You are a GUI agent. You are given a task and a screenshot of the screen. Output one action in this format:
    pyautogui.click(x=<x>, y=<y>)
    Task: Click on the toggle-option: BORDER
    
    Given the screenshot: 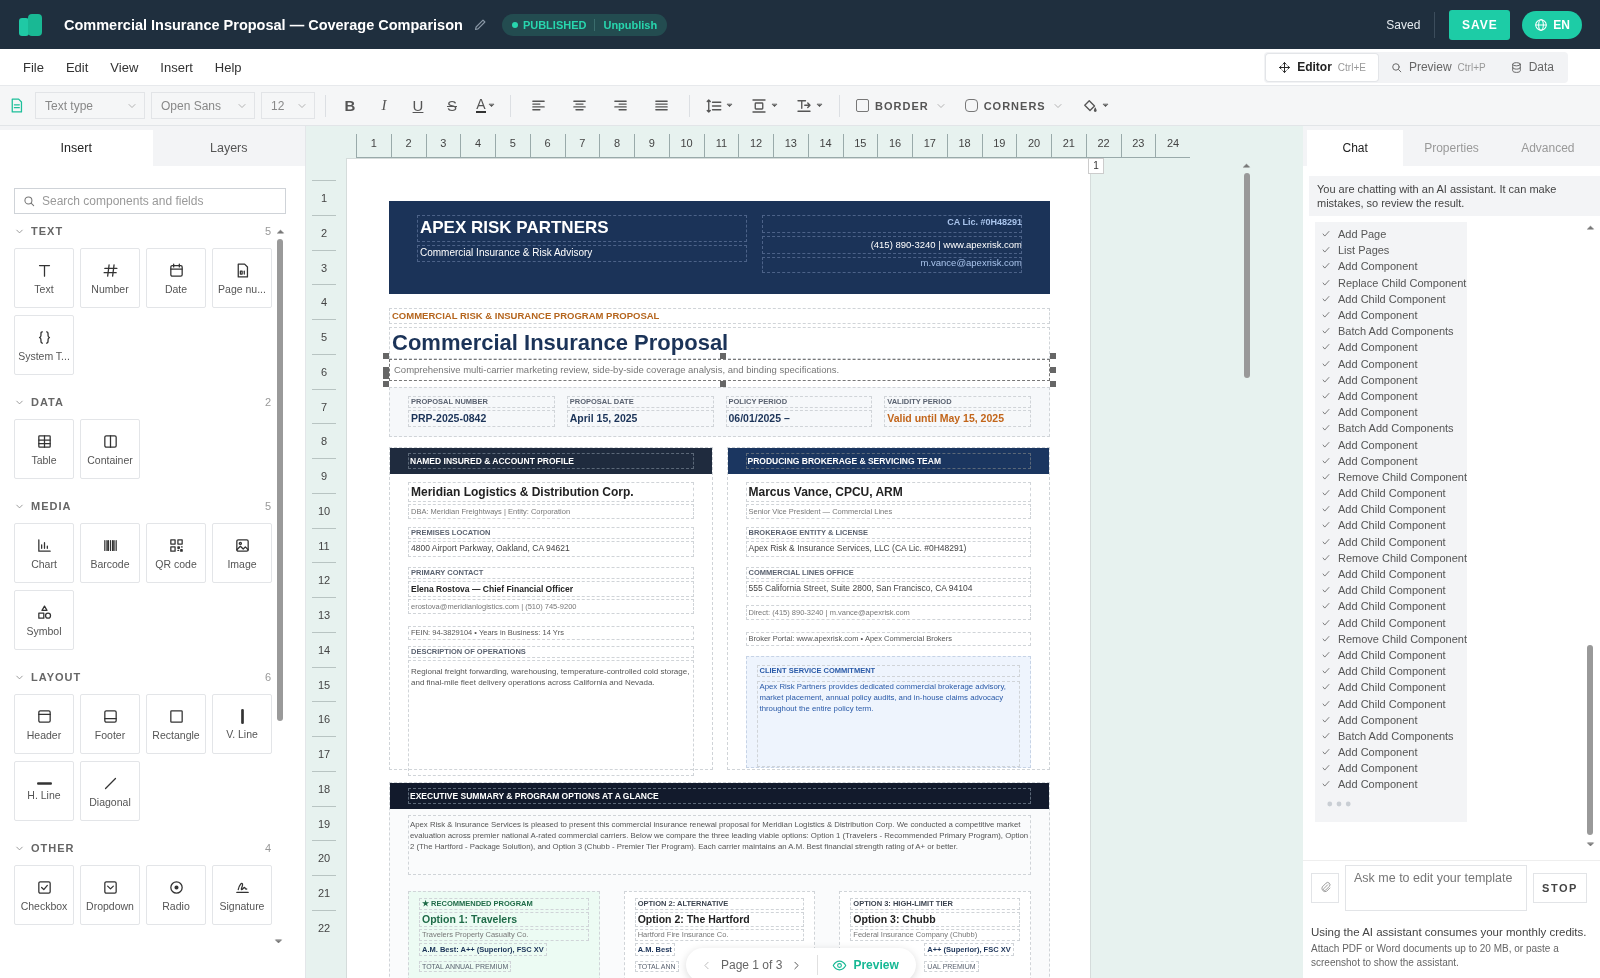 What is the action you would take?
    pyautogui.click(x=901, y=105)
    